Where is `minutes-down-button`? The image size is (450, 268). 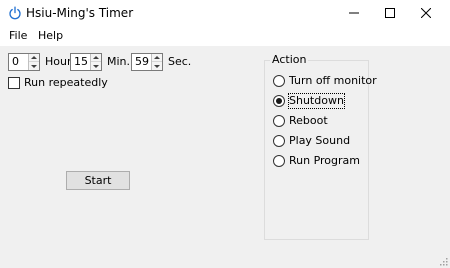
minutes-down-button is located at coordinates (96, 66).